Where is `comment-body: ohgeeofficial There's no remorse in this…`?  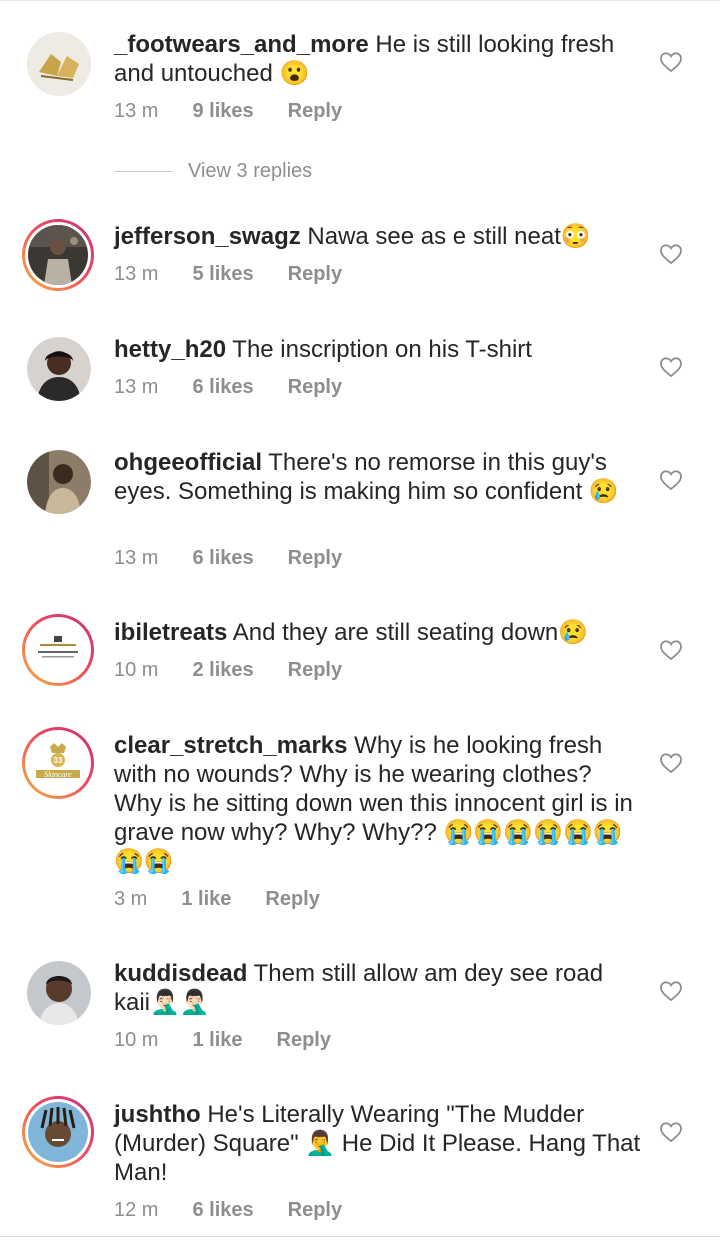 comment-body: ohgeeofficial There's no remorse in this… is located at coordinates (379, 477).